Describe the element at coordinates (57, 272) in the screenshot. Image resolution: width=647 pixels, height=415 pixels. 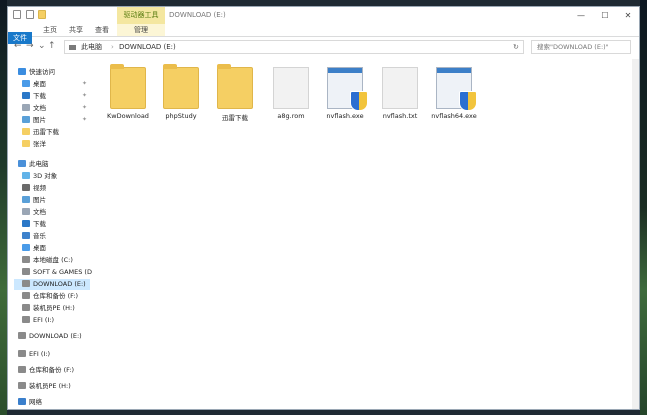
I see `nav-drive-d: SOFT & GAMES (D` at that location.